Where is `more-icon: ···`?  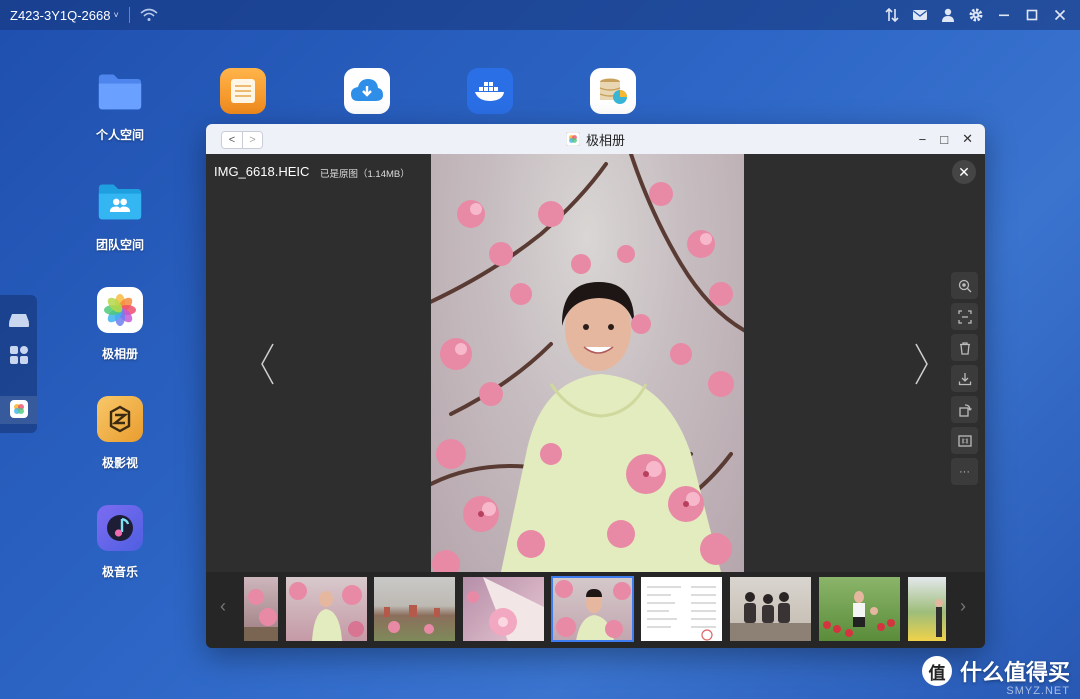 more-icon: ··· is located at coordinates (964, 471).